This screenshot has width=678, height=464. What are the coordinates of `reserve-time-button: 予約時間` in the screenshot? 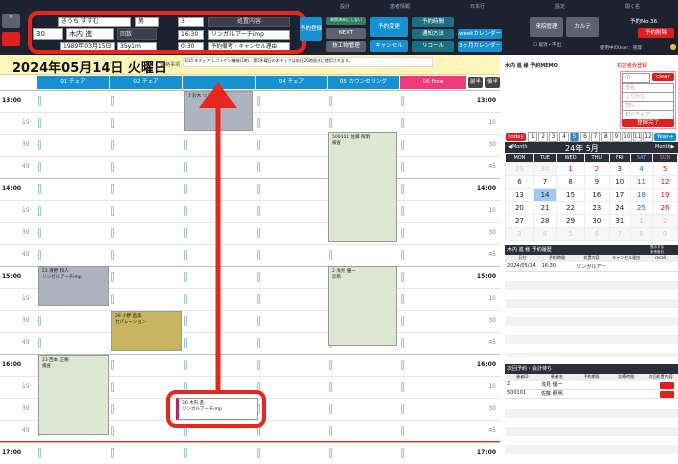 It's located at (433, 22).